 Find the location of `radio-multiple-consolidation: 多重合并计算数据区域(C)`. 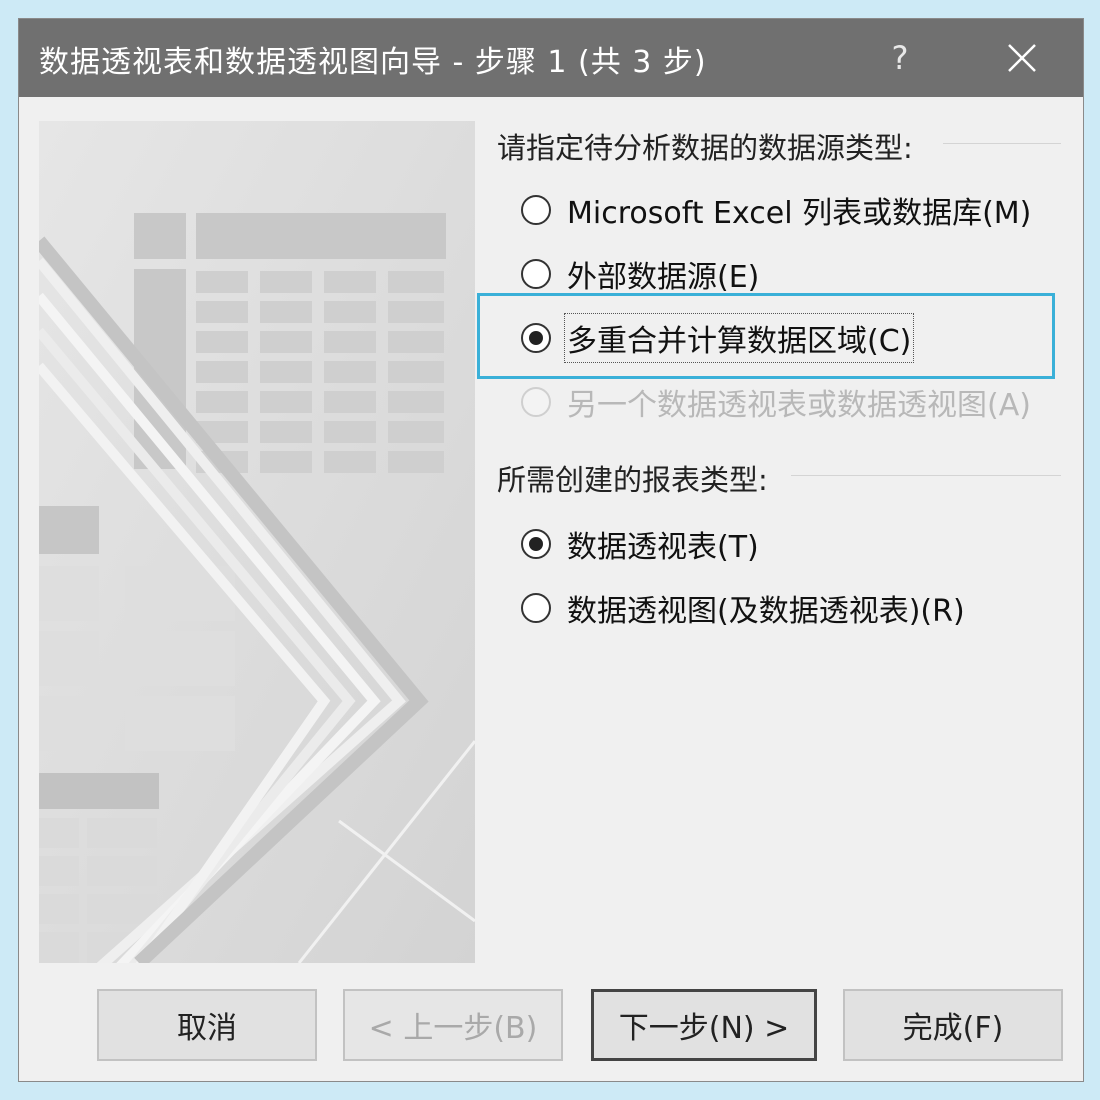

radio-multiple-consolidation: 多重合并计算数据区域(C) is located at coordinates (718, 338).